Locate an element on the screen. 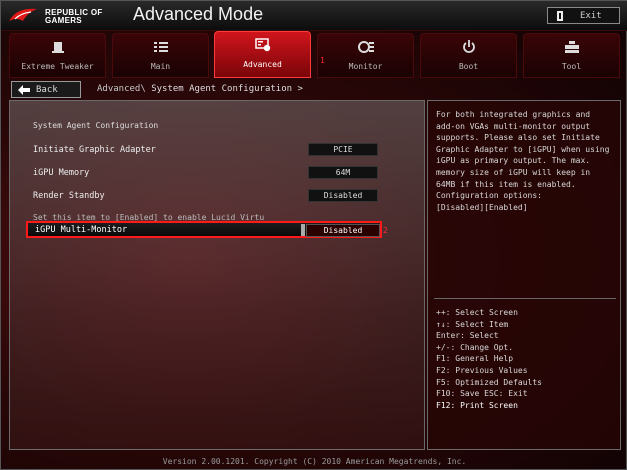 The width and height of the screenshot is (627, 470). setting-row: Initiate Graphic Adapter PCIE is located at coordinates (216, 150).